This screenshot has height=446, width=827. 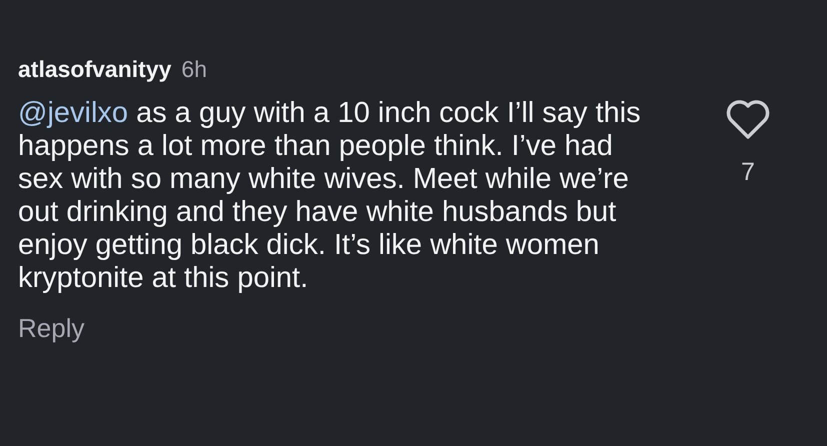 I want to click on username: atlasofvanityy, so click(x=95, y=69).